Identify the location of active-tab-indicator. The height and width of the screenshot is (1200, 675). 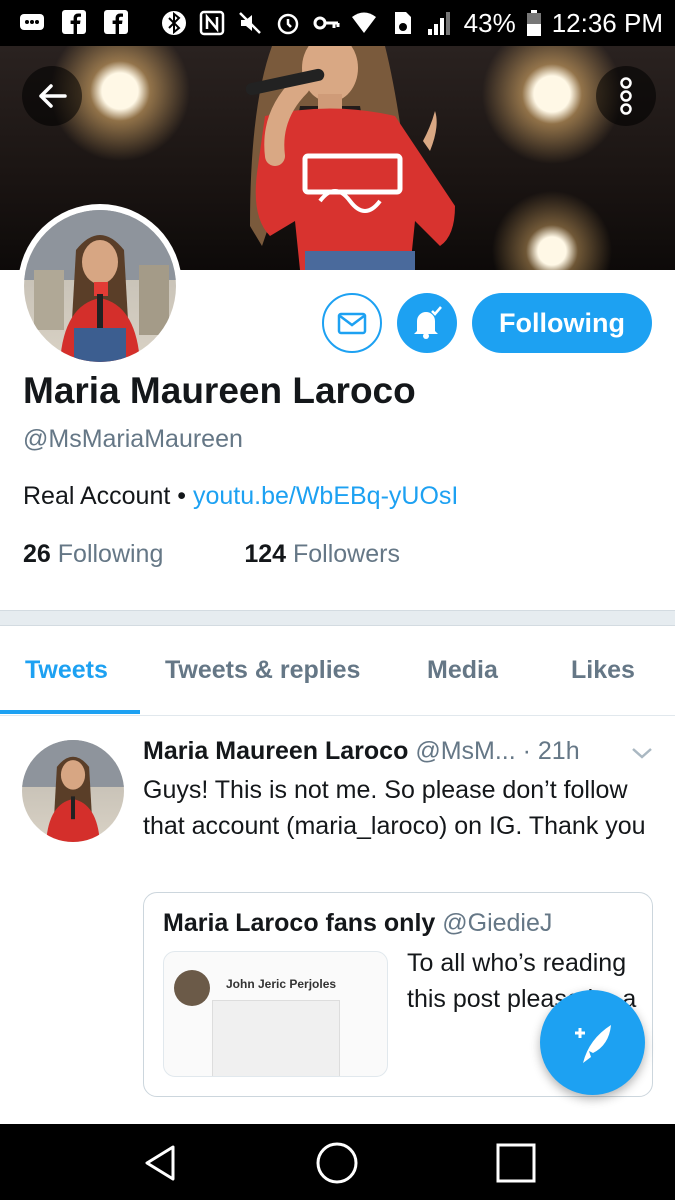
(70, 712).